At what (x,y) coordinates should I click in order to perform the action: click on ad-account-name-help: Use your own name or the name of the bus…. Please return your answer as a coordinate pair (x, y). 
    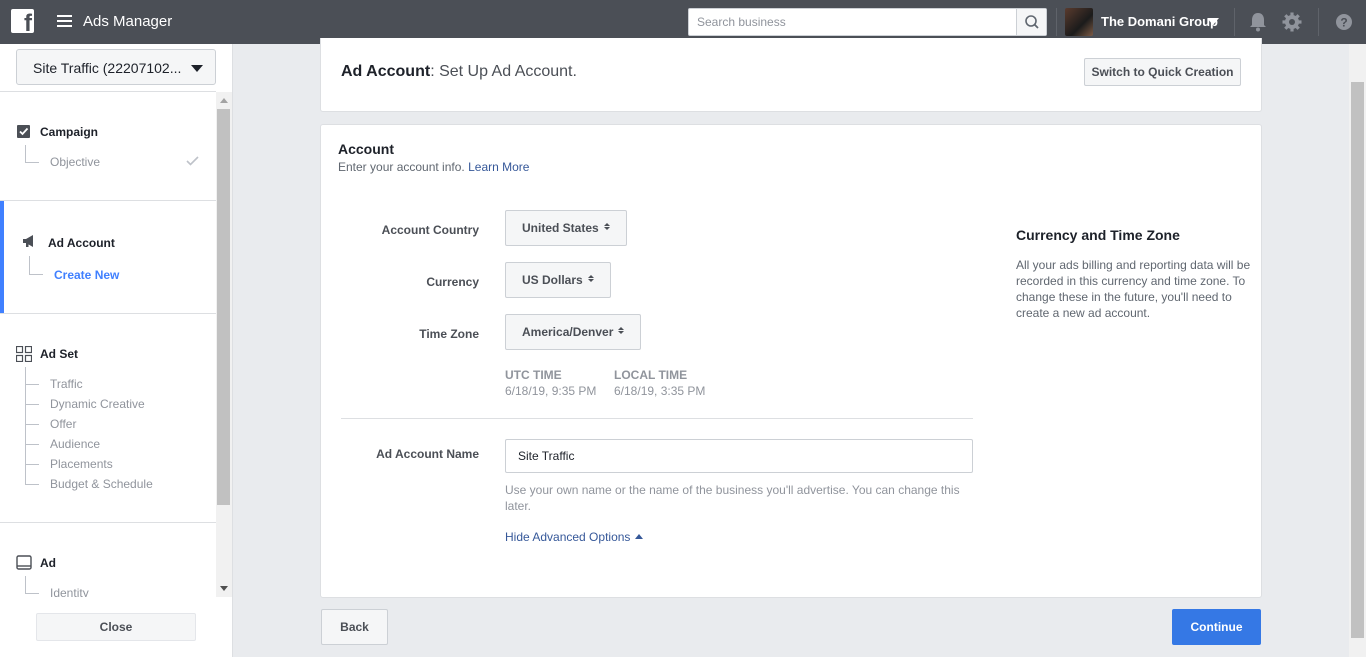
    Looking at the image, I should click on (732, 498).